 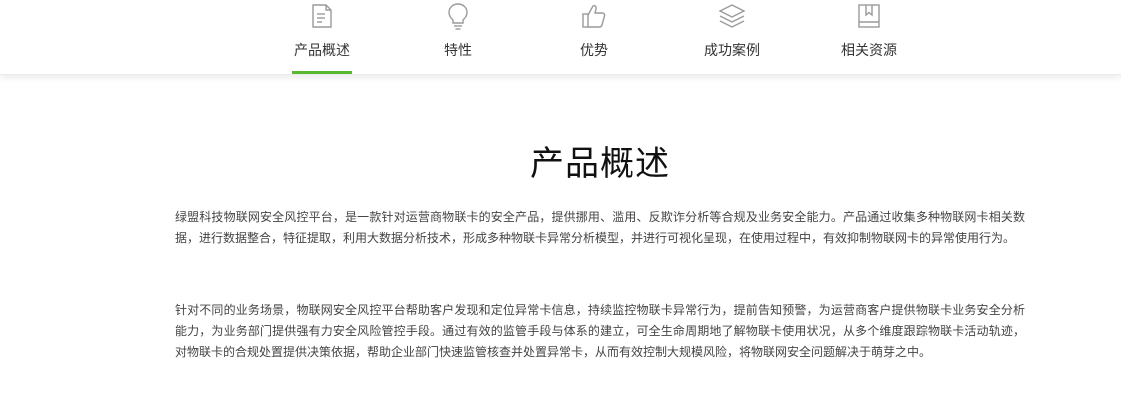 I want to click on tab-advantages: 优势, so click(x=594, y=37).